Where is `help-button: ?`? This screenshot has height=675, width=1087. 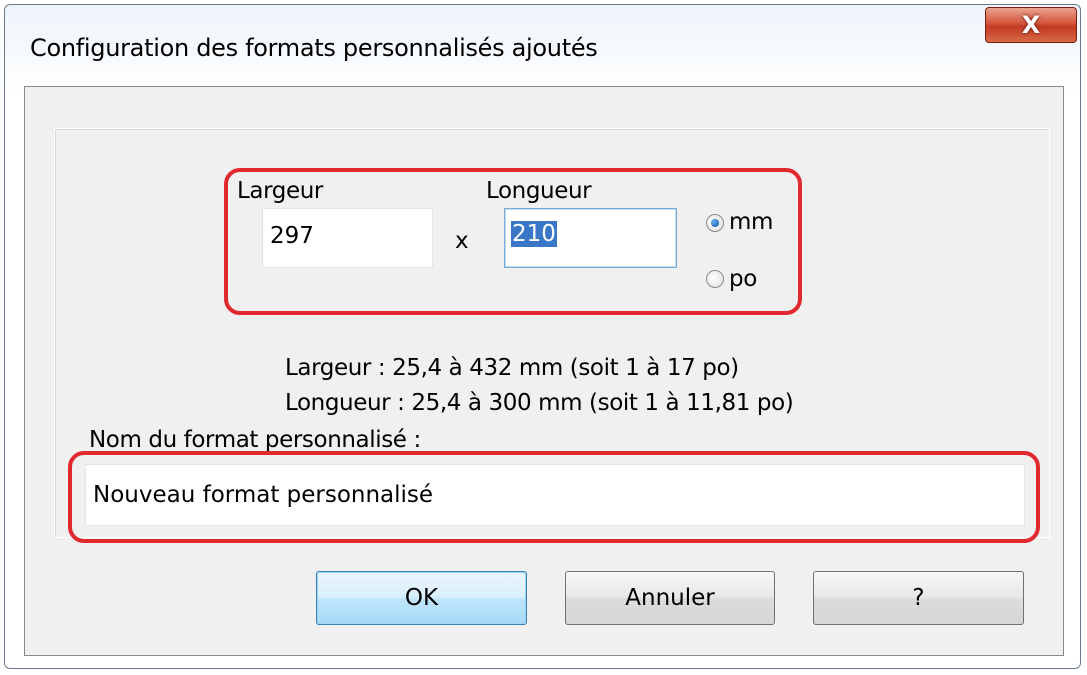
help-button: ? is located at coordinates (918, 598).